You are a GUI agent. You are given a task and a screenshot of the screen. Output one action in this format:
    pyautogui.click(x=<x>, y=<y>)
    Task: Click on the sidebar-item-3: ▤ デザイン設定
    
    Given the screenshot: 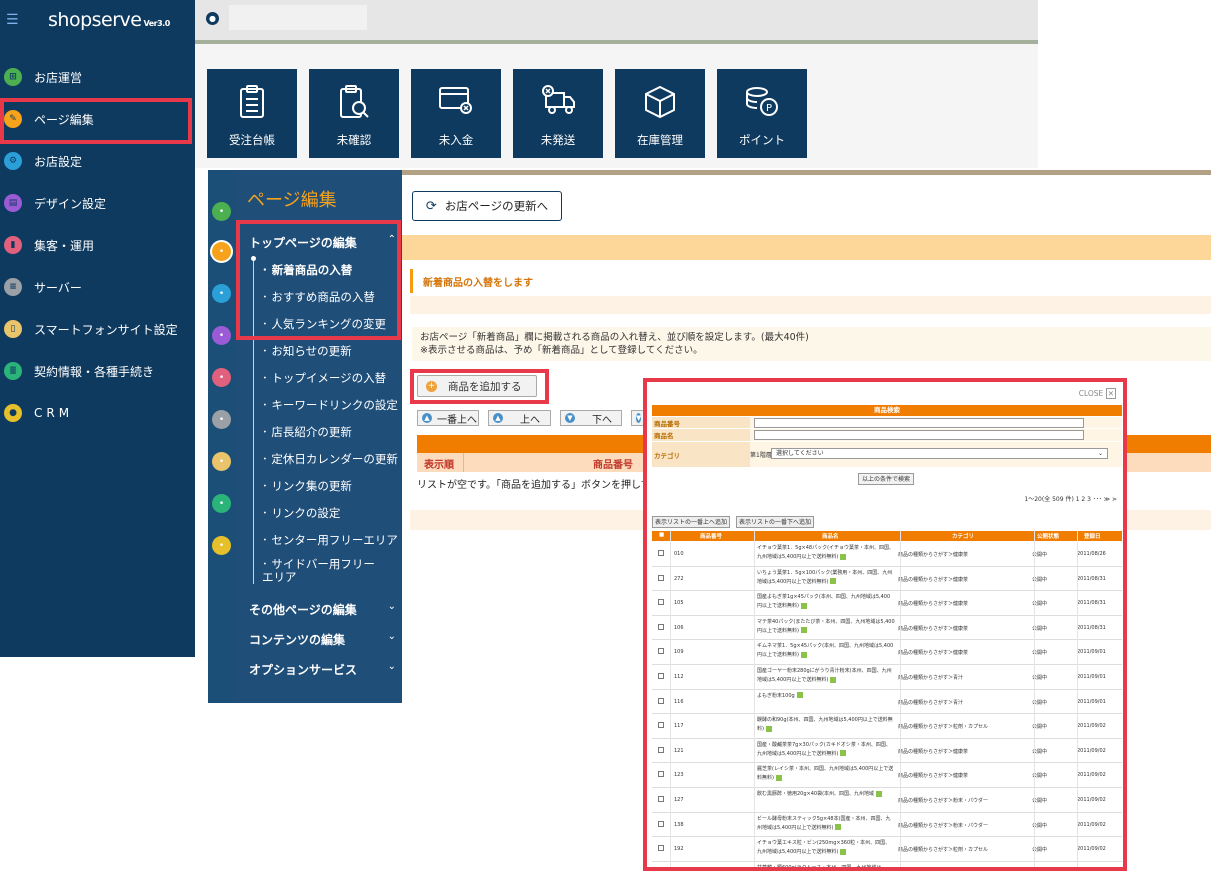 What is the action you would take?
    pyautogui.click(x=97, y=203)
    